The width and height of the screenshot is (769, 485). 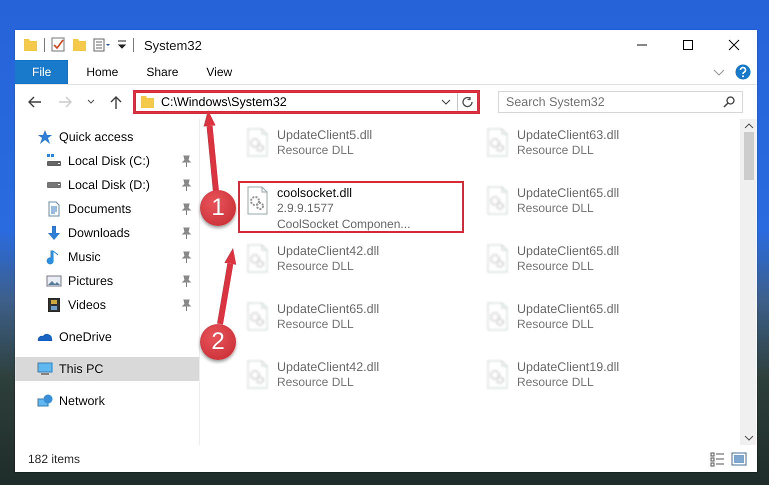 What do you see at coordinates (315, 193) in the screenshot?
I see `file-name: coolsocket.dll` at bounding box center [315, 193].